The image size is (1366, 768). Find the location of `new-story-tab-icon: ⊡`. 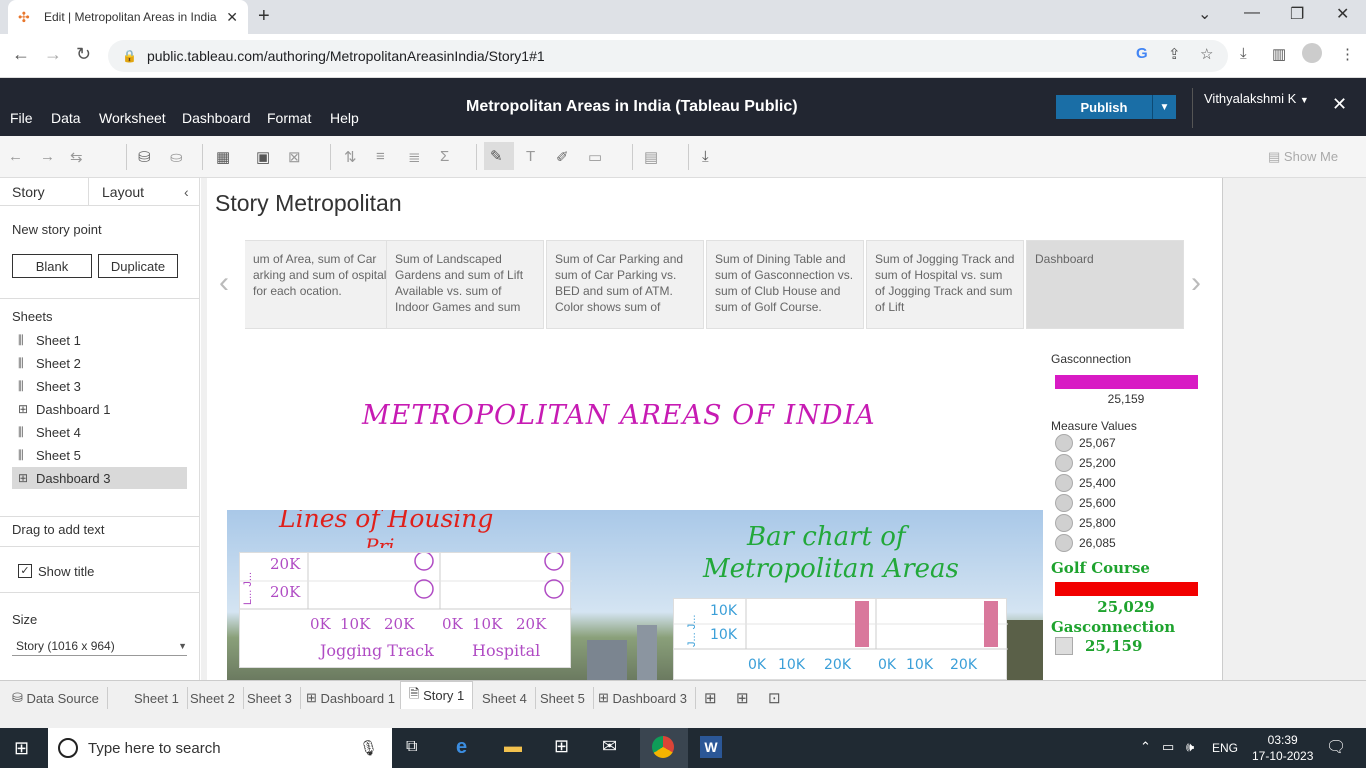

new-story-tab-icon: ⊡ is located at coordinates (774, 698).